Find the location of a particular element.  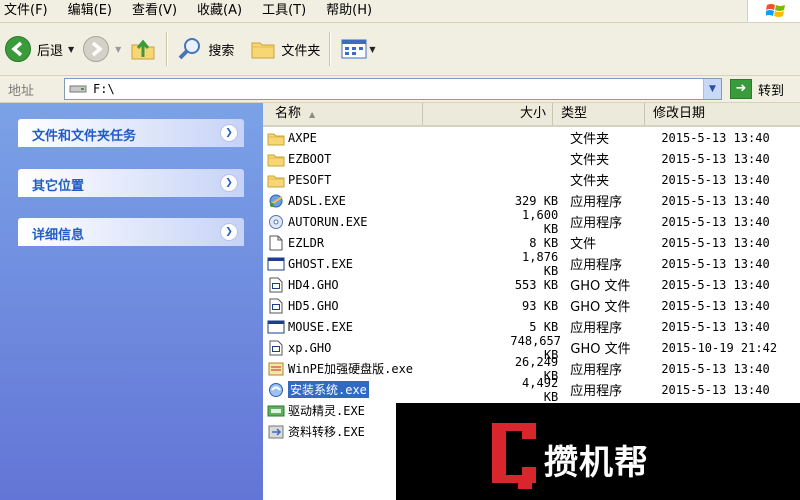

file-name-cell: EZLDR is located at coordinates (387, 243).